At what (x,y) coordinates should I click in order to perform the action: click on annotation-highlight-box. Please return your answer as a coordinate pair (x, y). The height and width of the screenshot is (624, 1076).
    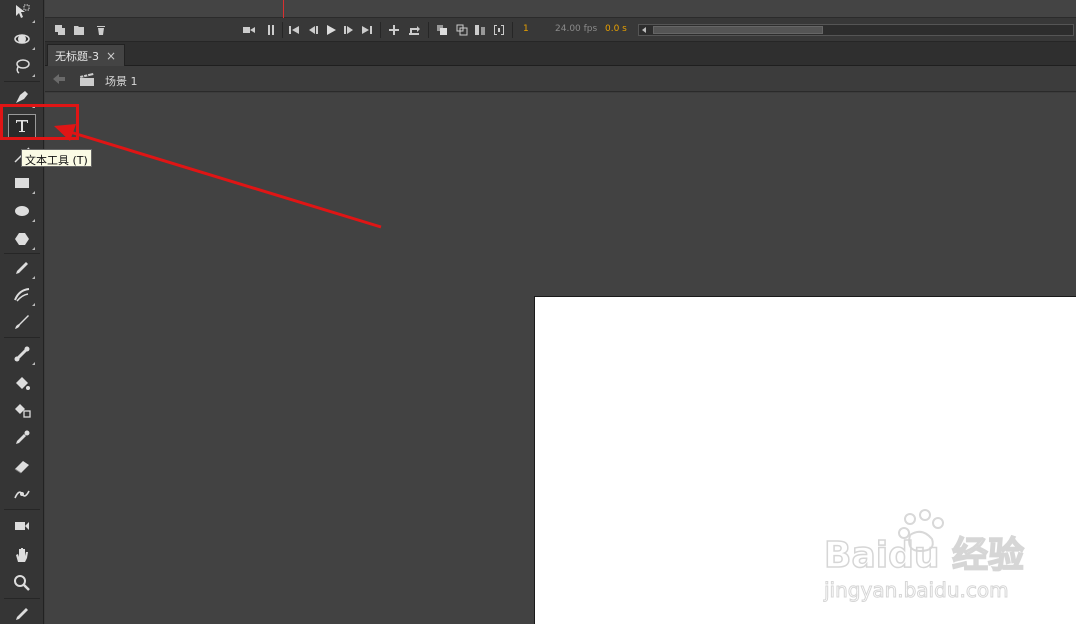
    Looking at the image, I should click on (39, 122).